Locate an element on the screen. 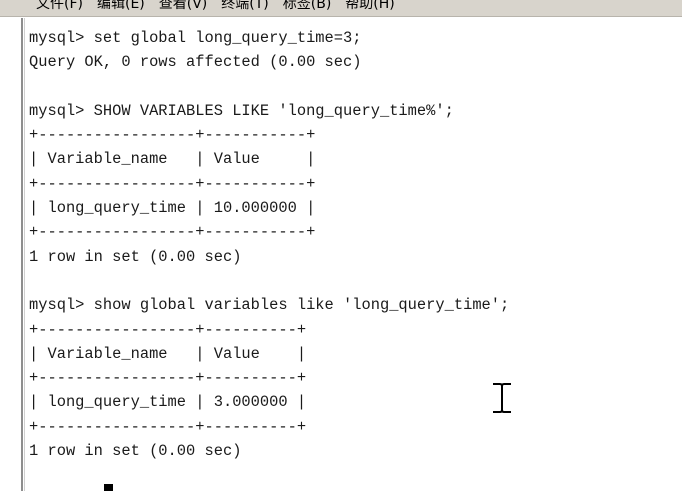 The height and width of the screenshot is (491, 682). menu-bar: 文件(F) 编辑(E) 查看(V) 终端(T) 标签(B) 帮助(H) is located at coordinates (341, 8).